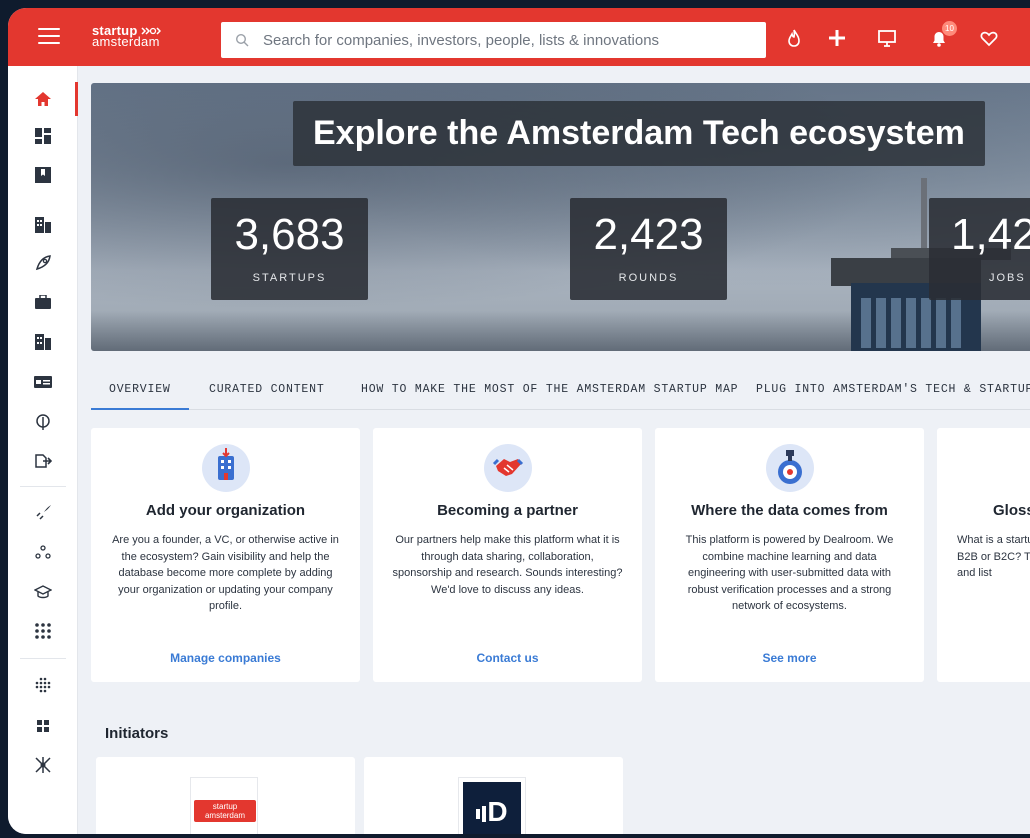  Describe the element at coordinates (789, 510) in the screenshot. I see `card-title: Where the data comes from` at that location.